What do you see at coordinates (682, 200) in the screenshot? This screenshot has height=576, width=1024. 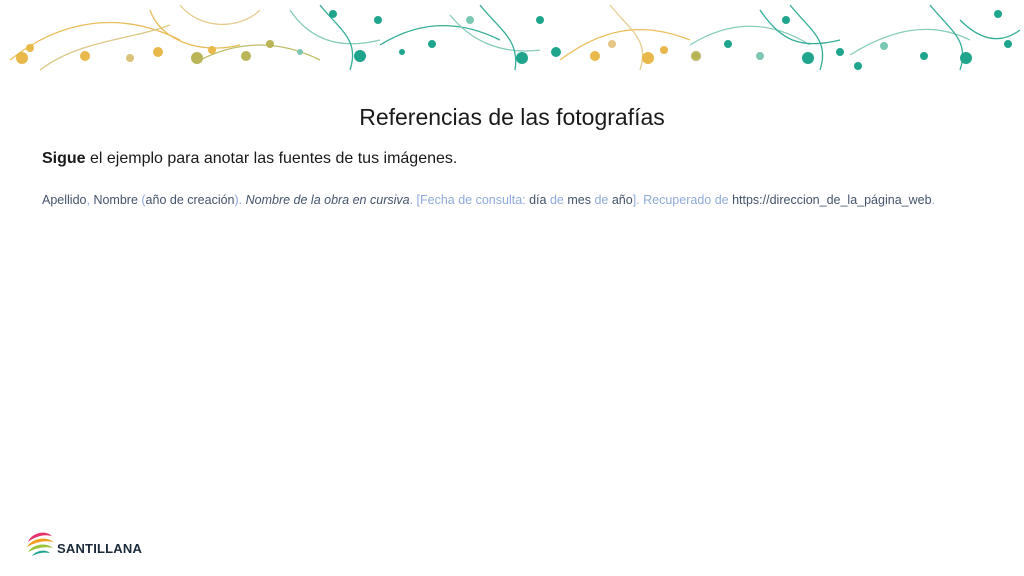 I see `example-recuperado: ]. Recuperado de` at bounding box center [682, 200].